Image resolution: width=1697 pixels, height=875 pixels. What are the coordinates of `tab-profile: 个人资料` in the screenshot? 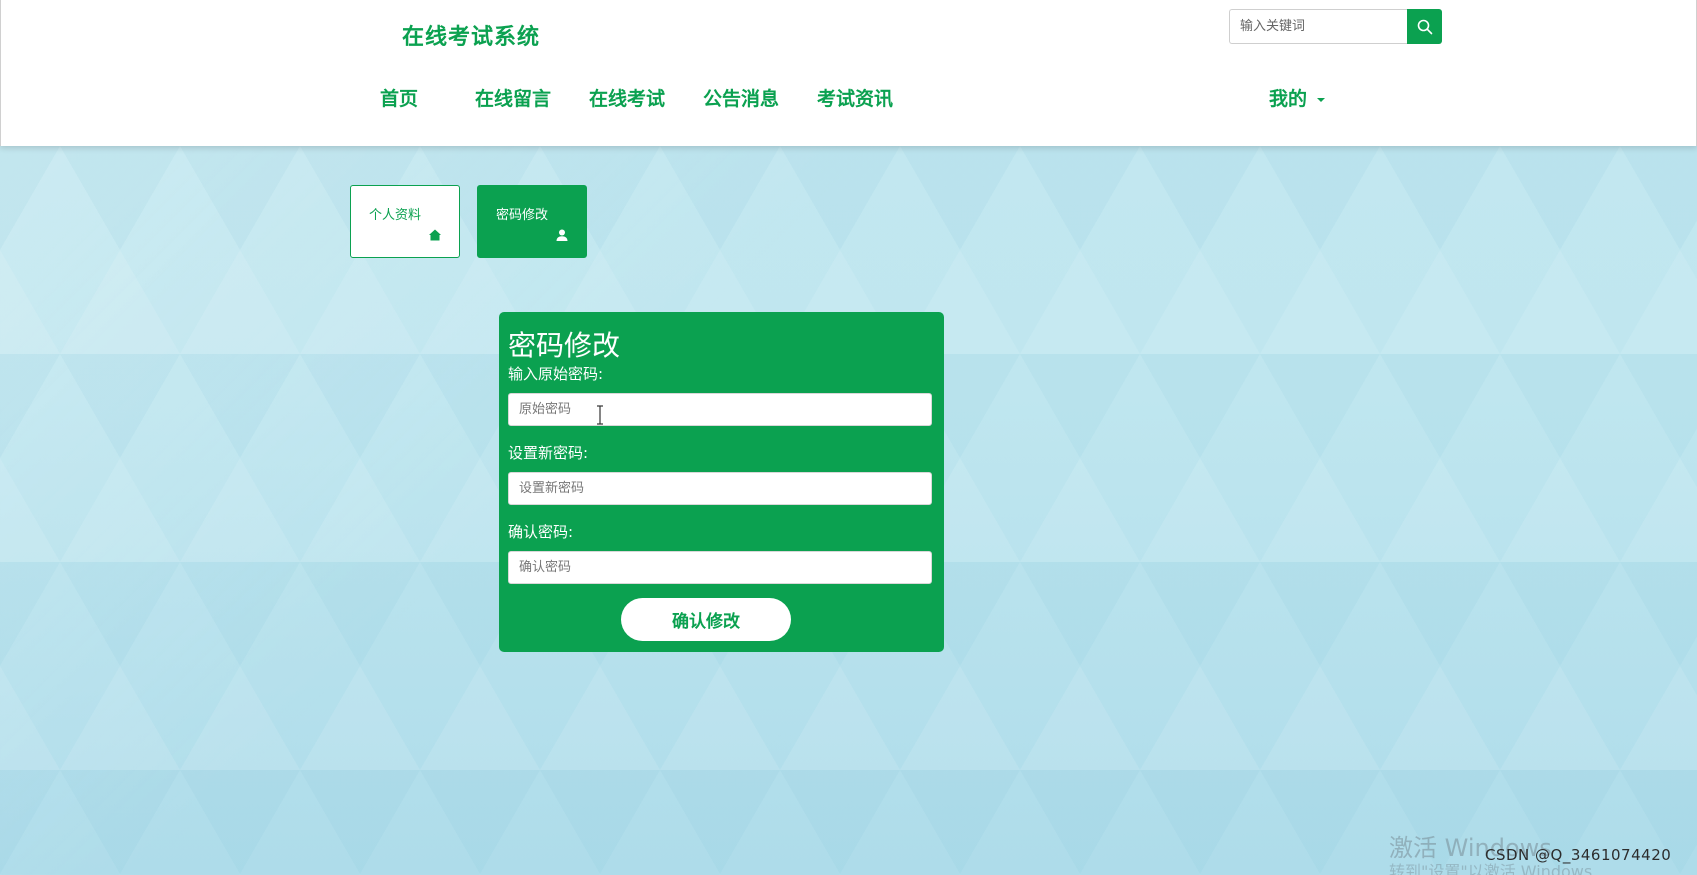 It's located at (405, 221).